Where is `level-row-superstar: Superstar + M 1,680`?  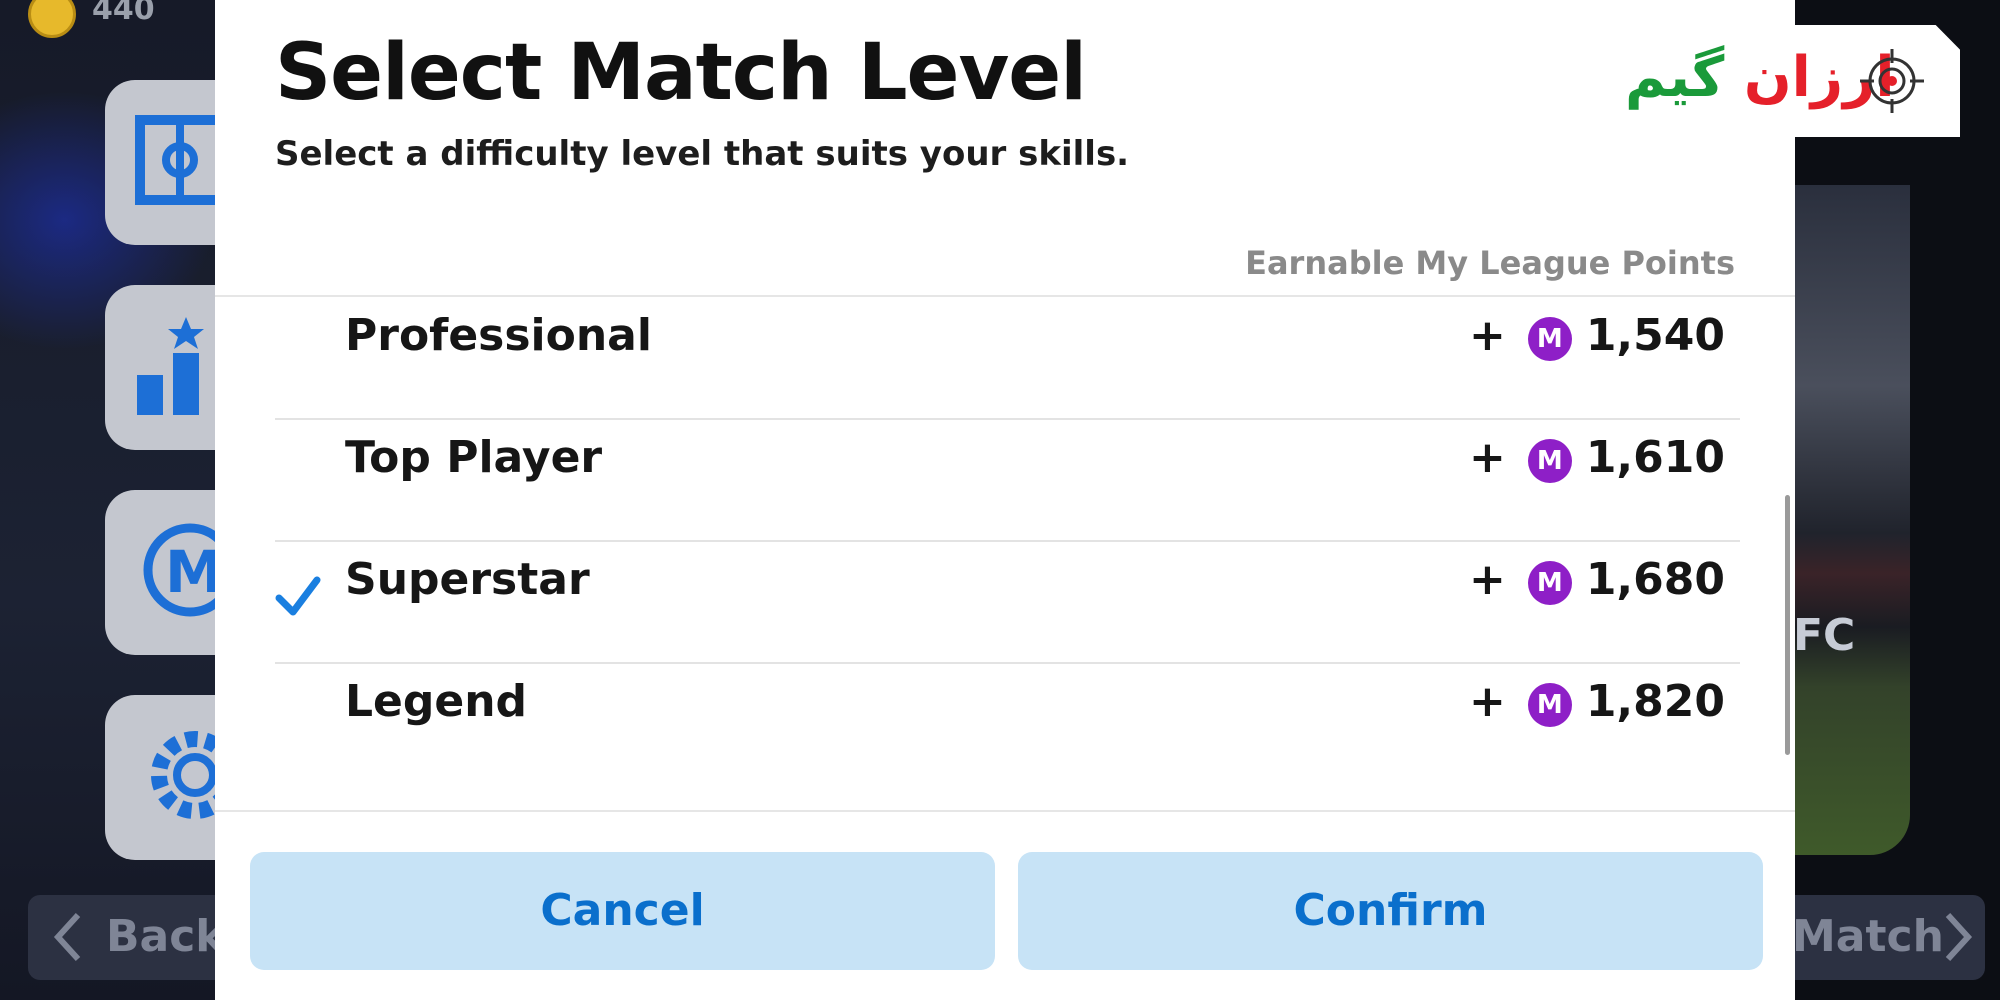 level-row-superstar: Superstar + M 1,680 is located at coordinates (1007, 603).